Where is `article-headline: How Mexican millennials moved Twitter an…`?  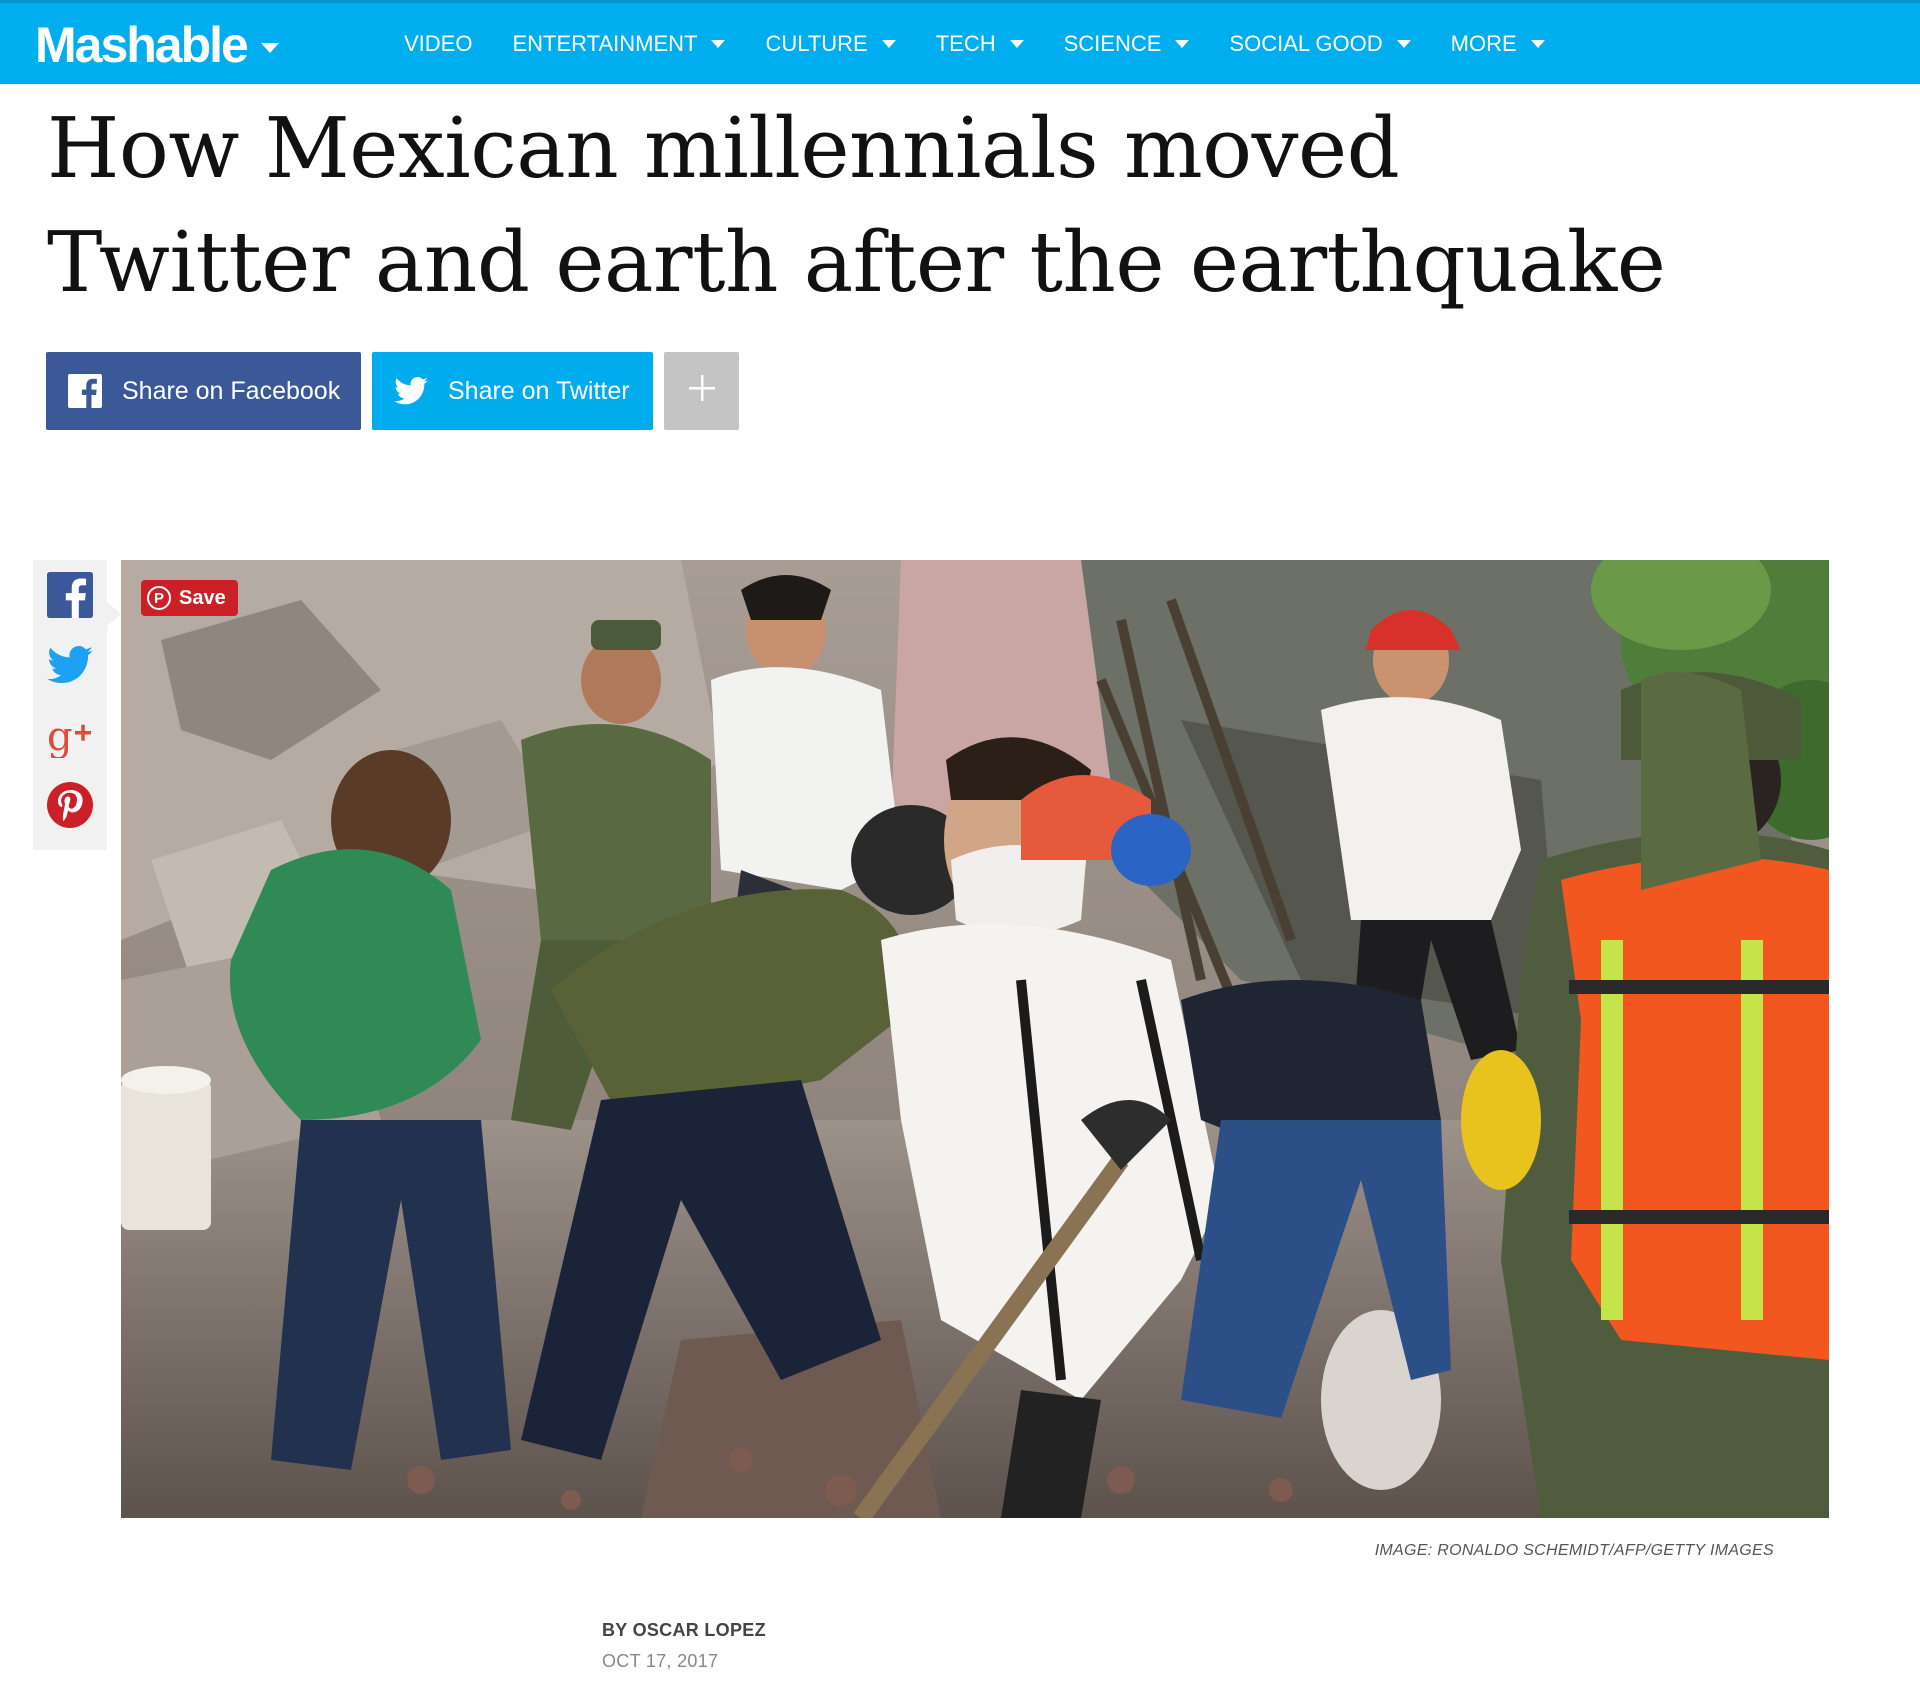 article-headline: How Mexican millennials moved Twitter an… is located at coordinates (927, 206).